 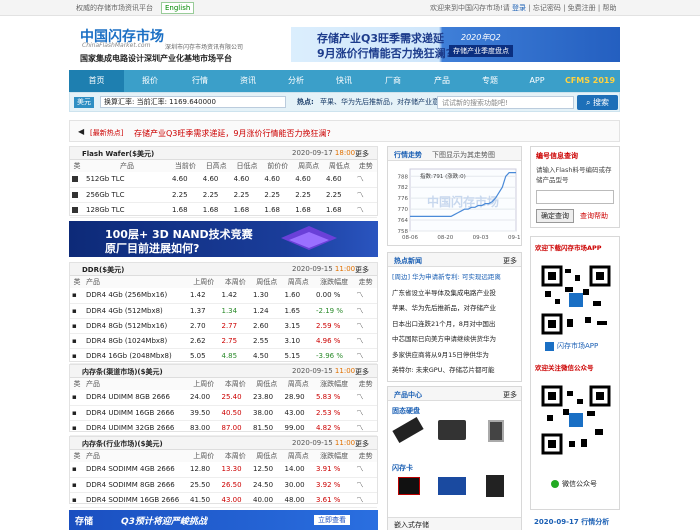 What do you see at coordinates (490, 81) in the screenshot?
I see `nav-topics: 专题` at bounding box center [490, 81].